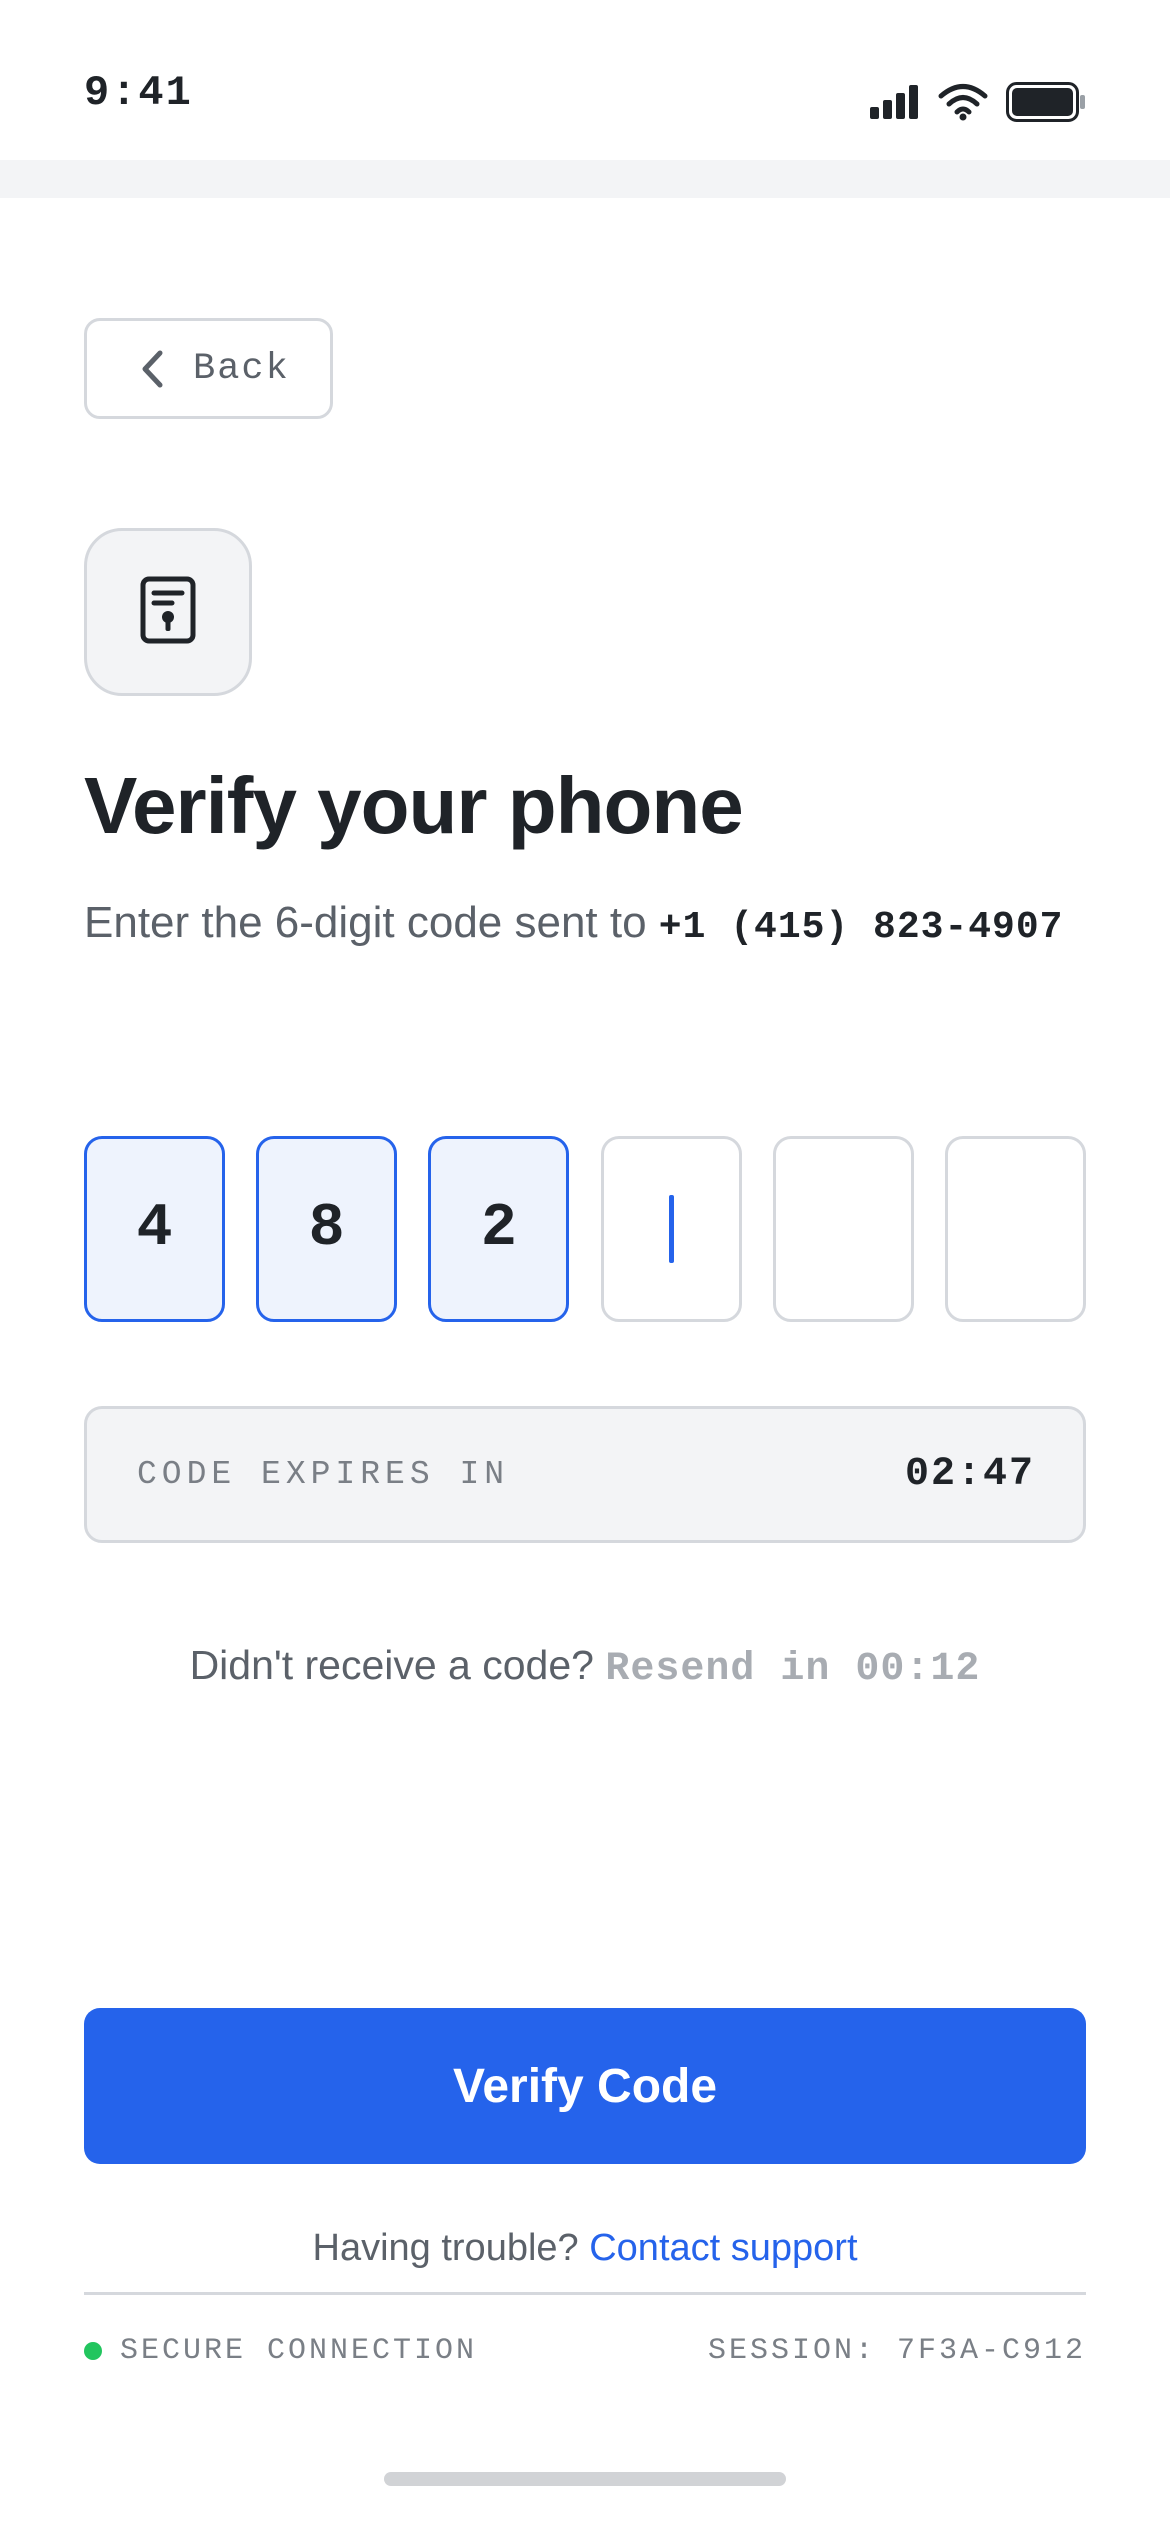 The image size is (1170, 2532). Describe the element at coordinates (93, 2351) in the screenshot. I see `secure-status-dot` at that location.